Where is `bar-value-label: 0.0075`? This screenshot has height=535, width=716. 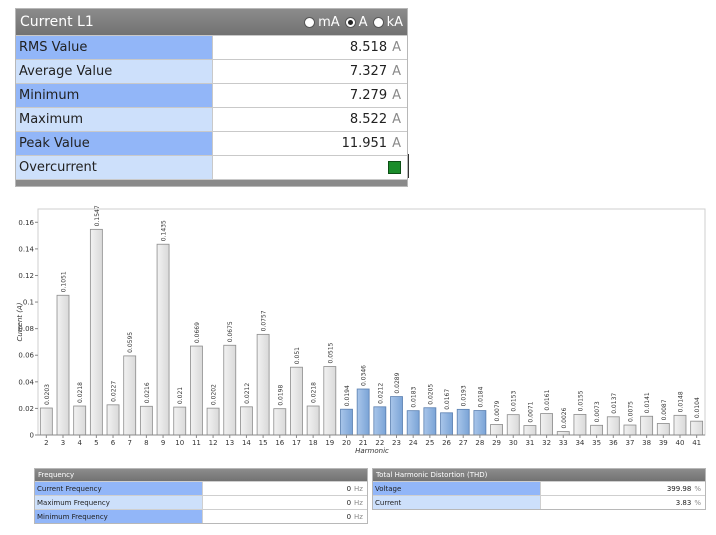 bar-value-label: 0.0075 is located at coordinates (630, 411).